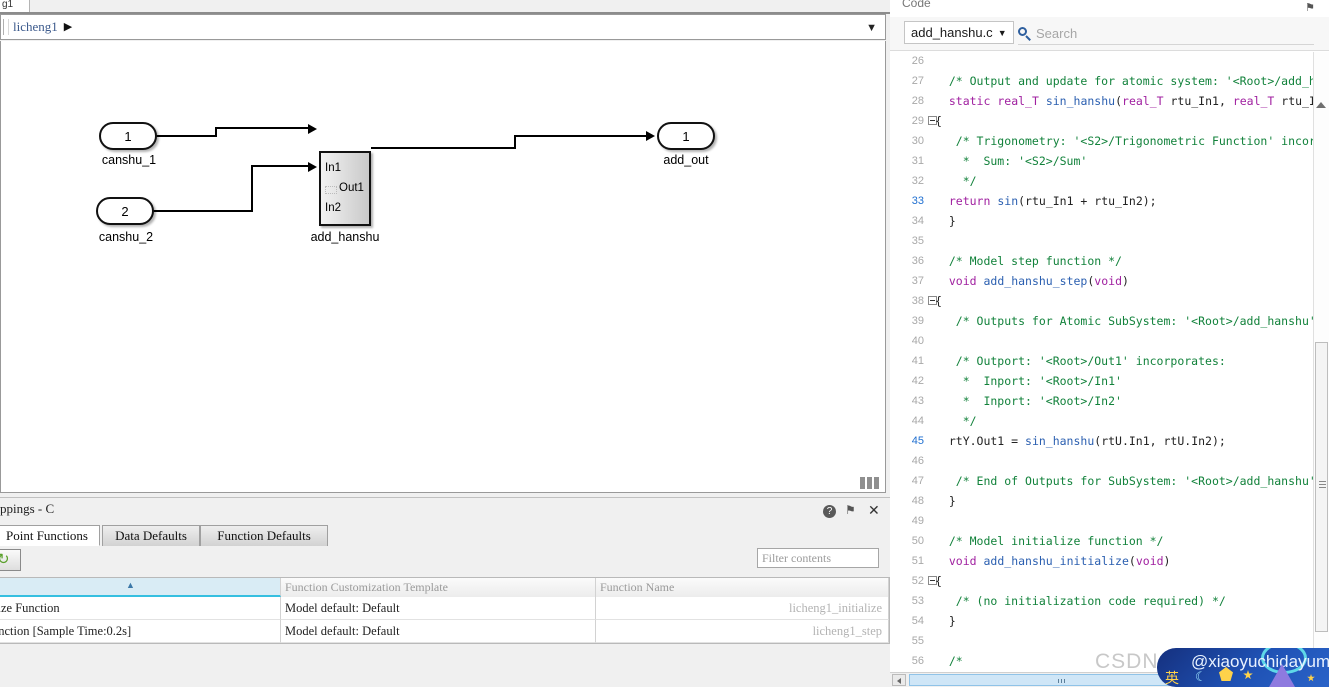 The height and width of the screenshot is (687, 1329). What do you see at coordinates (128, 136) in the screenshot?
I see `block-canshu-1: 1` at bounding box center [128, 136].